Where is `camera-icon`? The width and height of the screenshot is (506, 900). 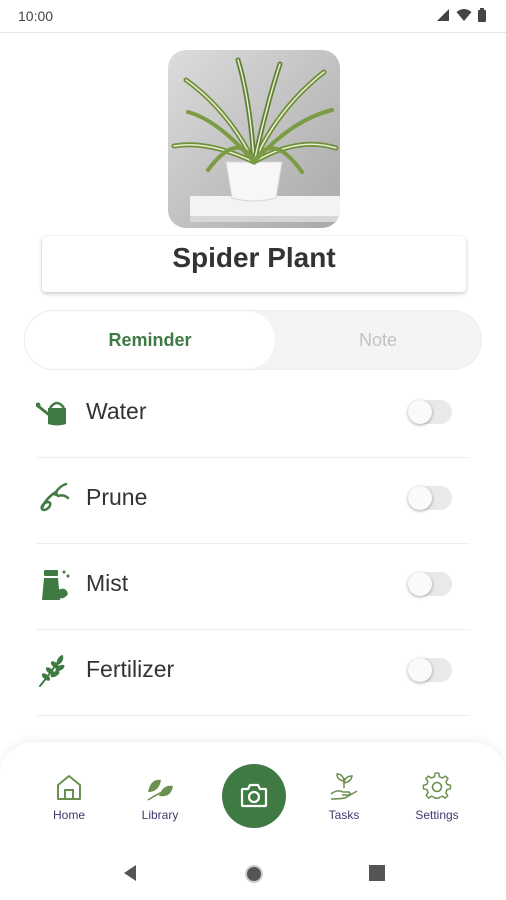
camera-icon is located at coordinates (254, 795).